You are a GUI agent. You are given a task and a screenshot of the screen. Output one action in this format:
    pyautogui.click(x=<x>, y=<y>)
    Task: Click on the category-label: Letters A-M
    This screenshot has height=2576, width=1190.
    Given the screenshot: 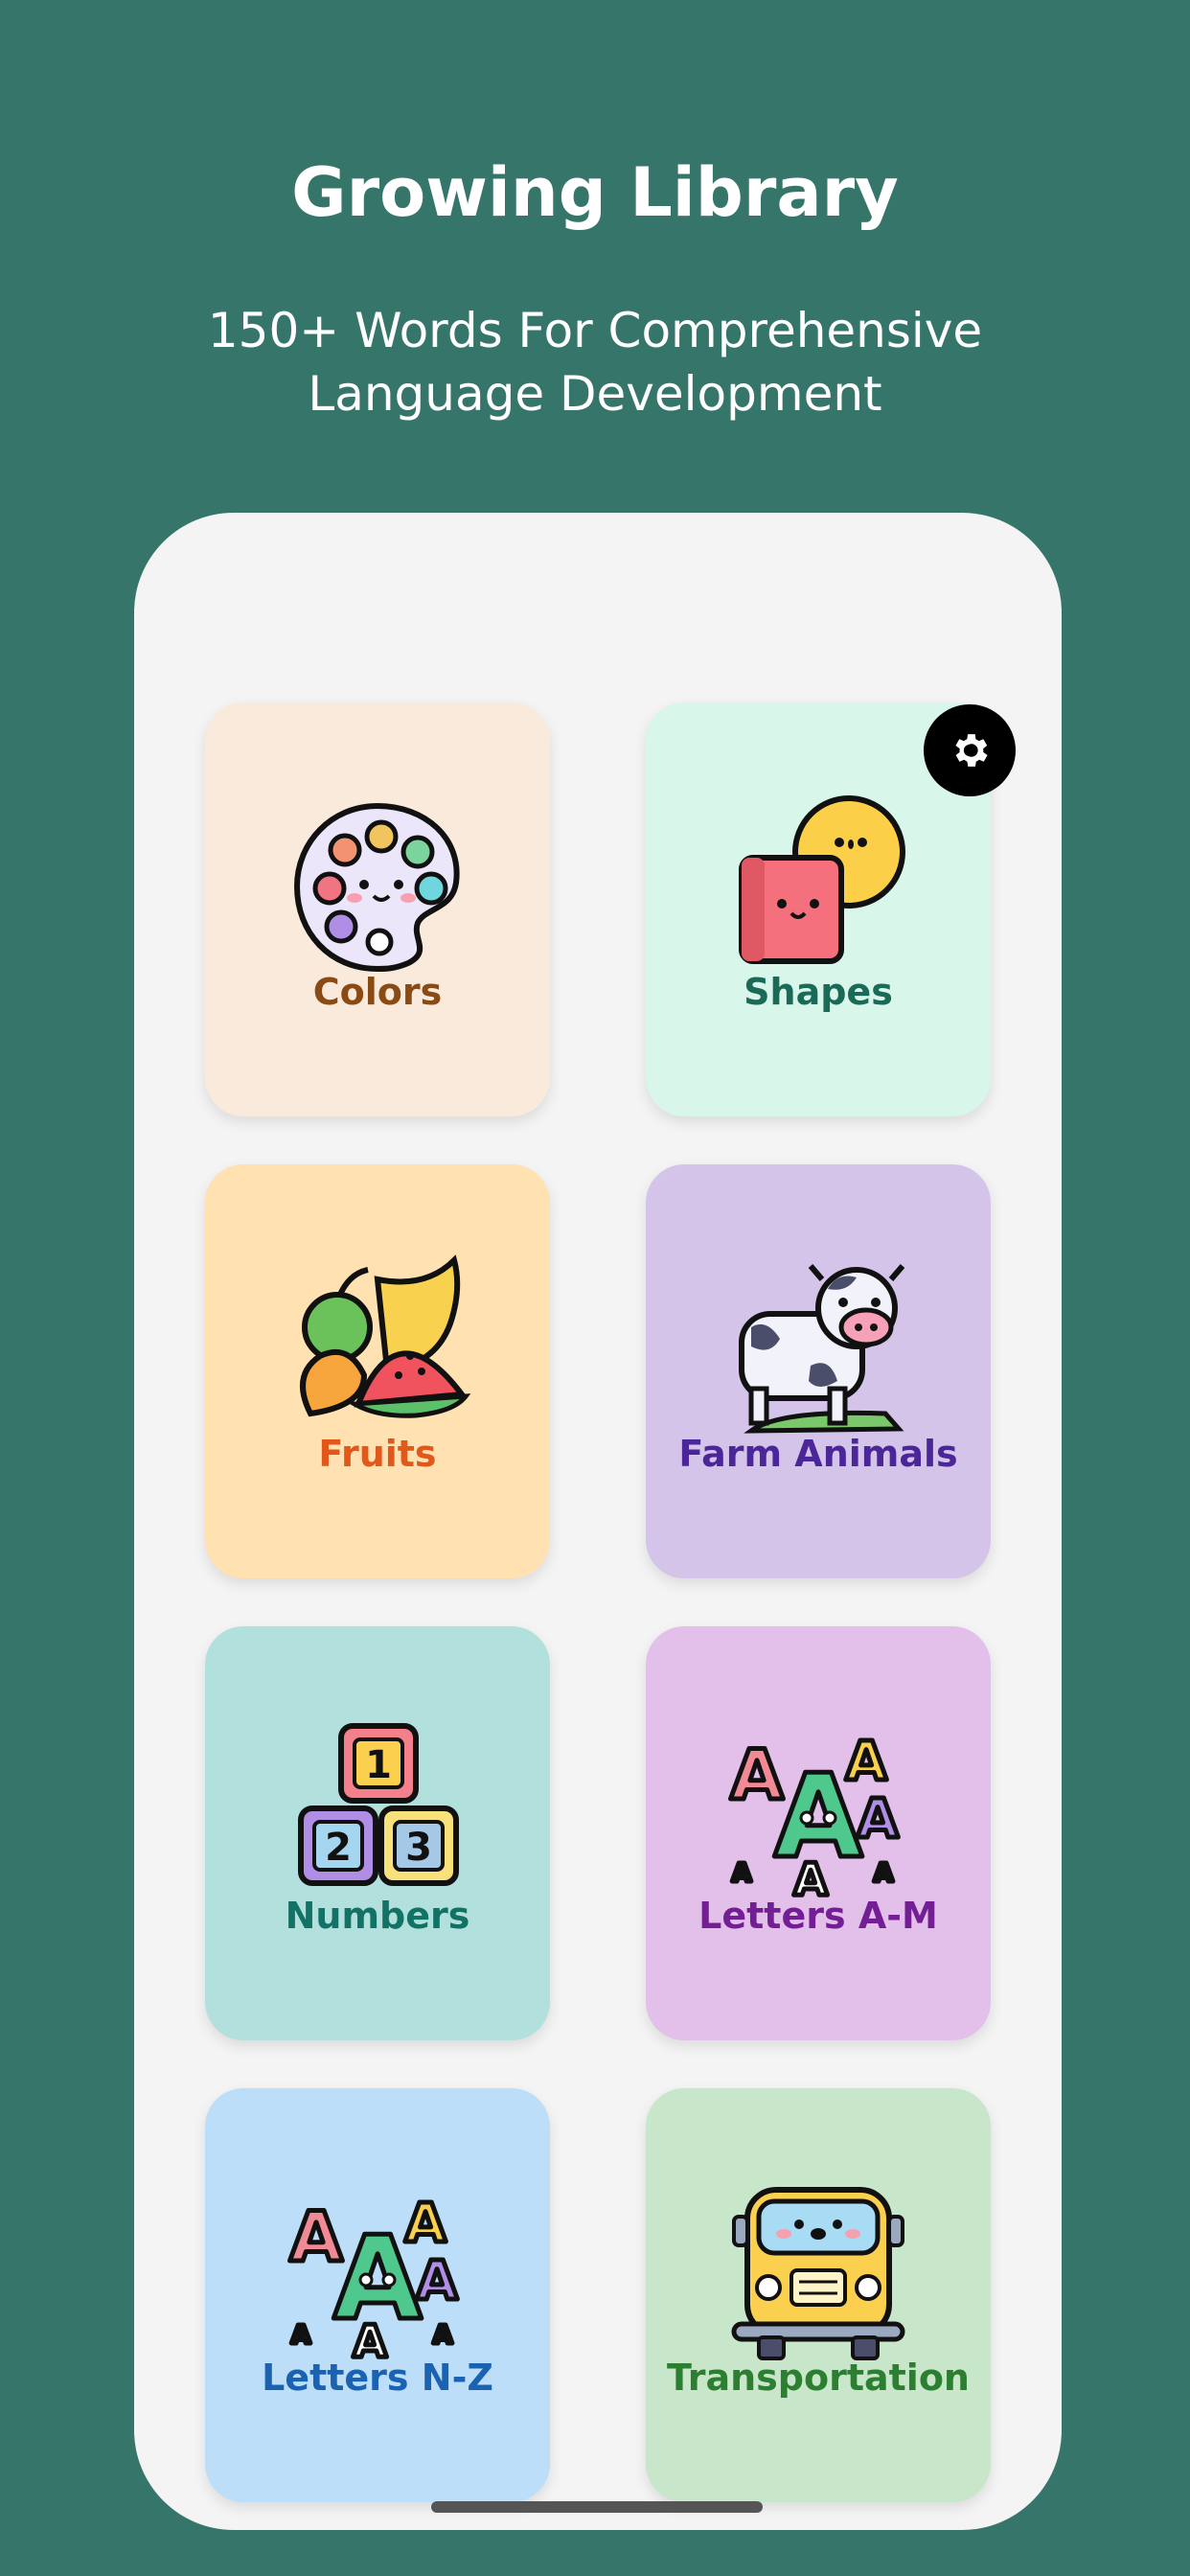 What is the action you would take?
    pyautogui.click(x=818, y=1916)
    